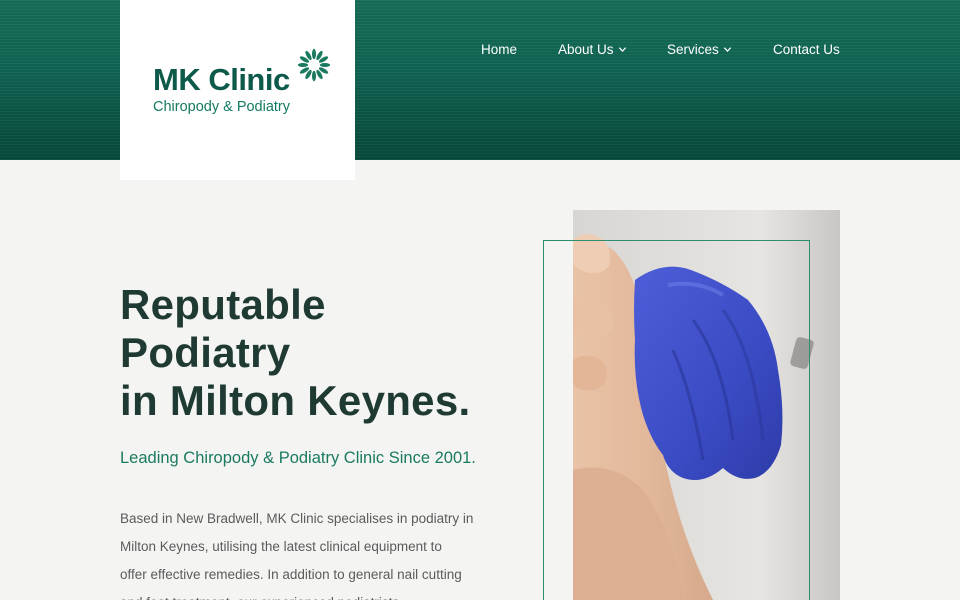  Describe the element at coordinates (223, 304) in the screenshot. I see `hero-title-line: Reputable` at that location.